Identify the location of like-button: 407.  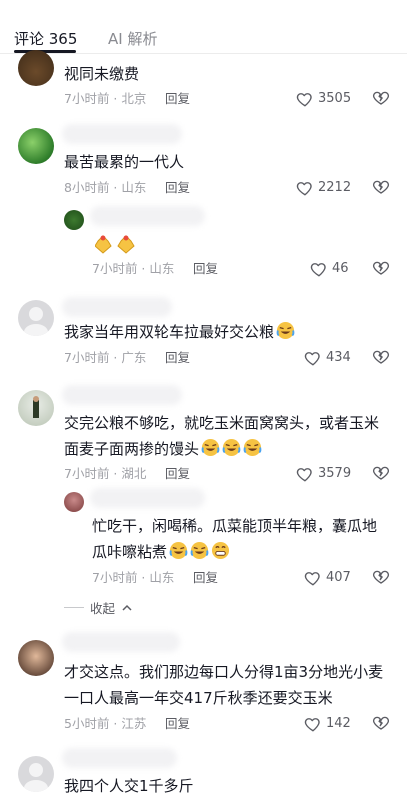
(327, 578).